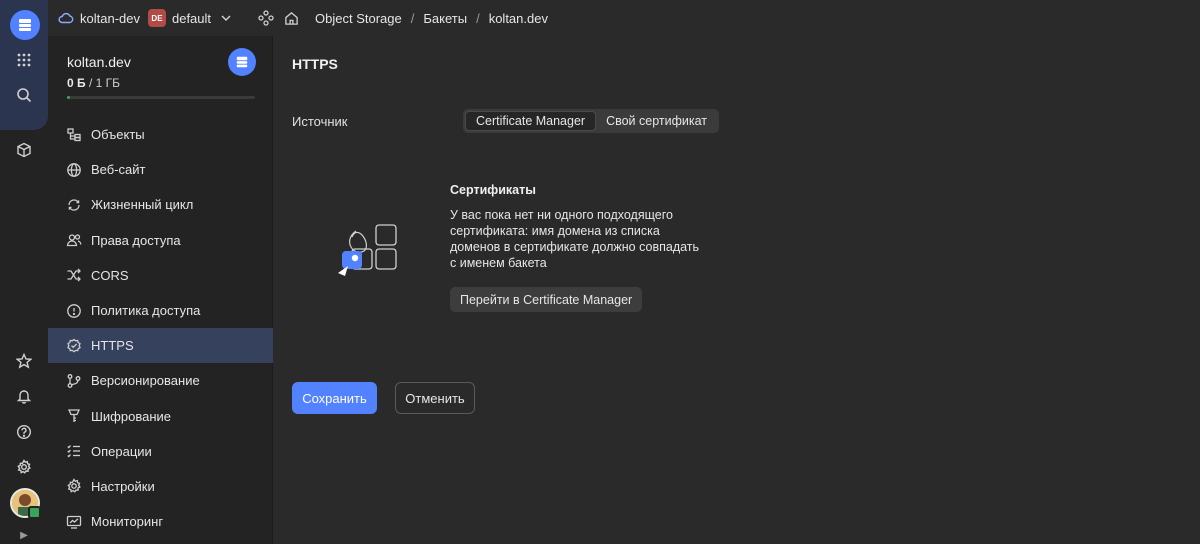 The width and height of the screenshot is (1200, 544). Describe the element at coordinates (546, 299) in the screenshot. I see `goto-certificate-manager-button: Перейти в Certificate Manager` at that location.